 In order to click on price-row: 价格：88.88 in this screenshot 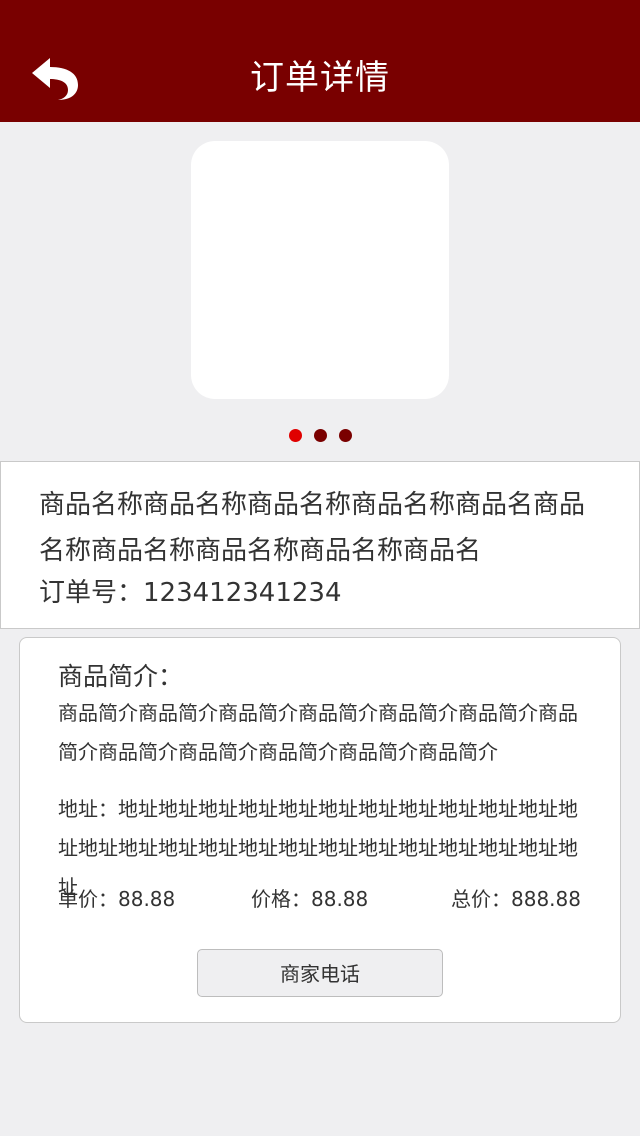, I will do `click(309, 899)`.